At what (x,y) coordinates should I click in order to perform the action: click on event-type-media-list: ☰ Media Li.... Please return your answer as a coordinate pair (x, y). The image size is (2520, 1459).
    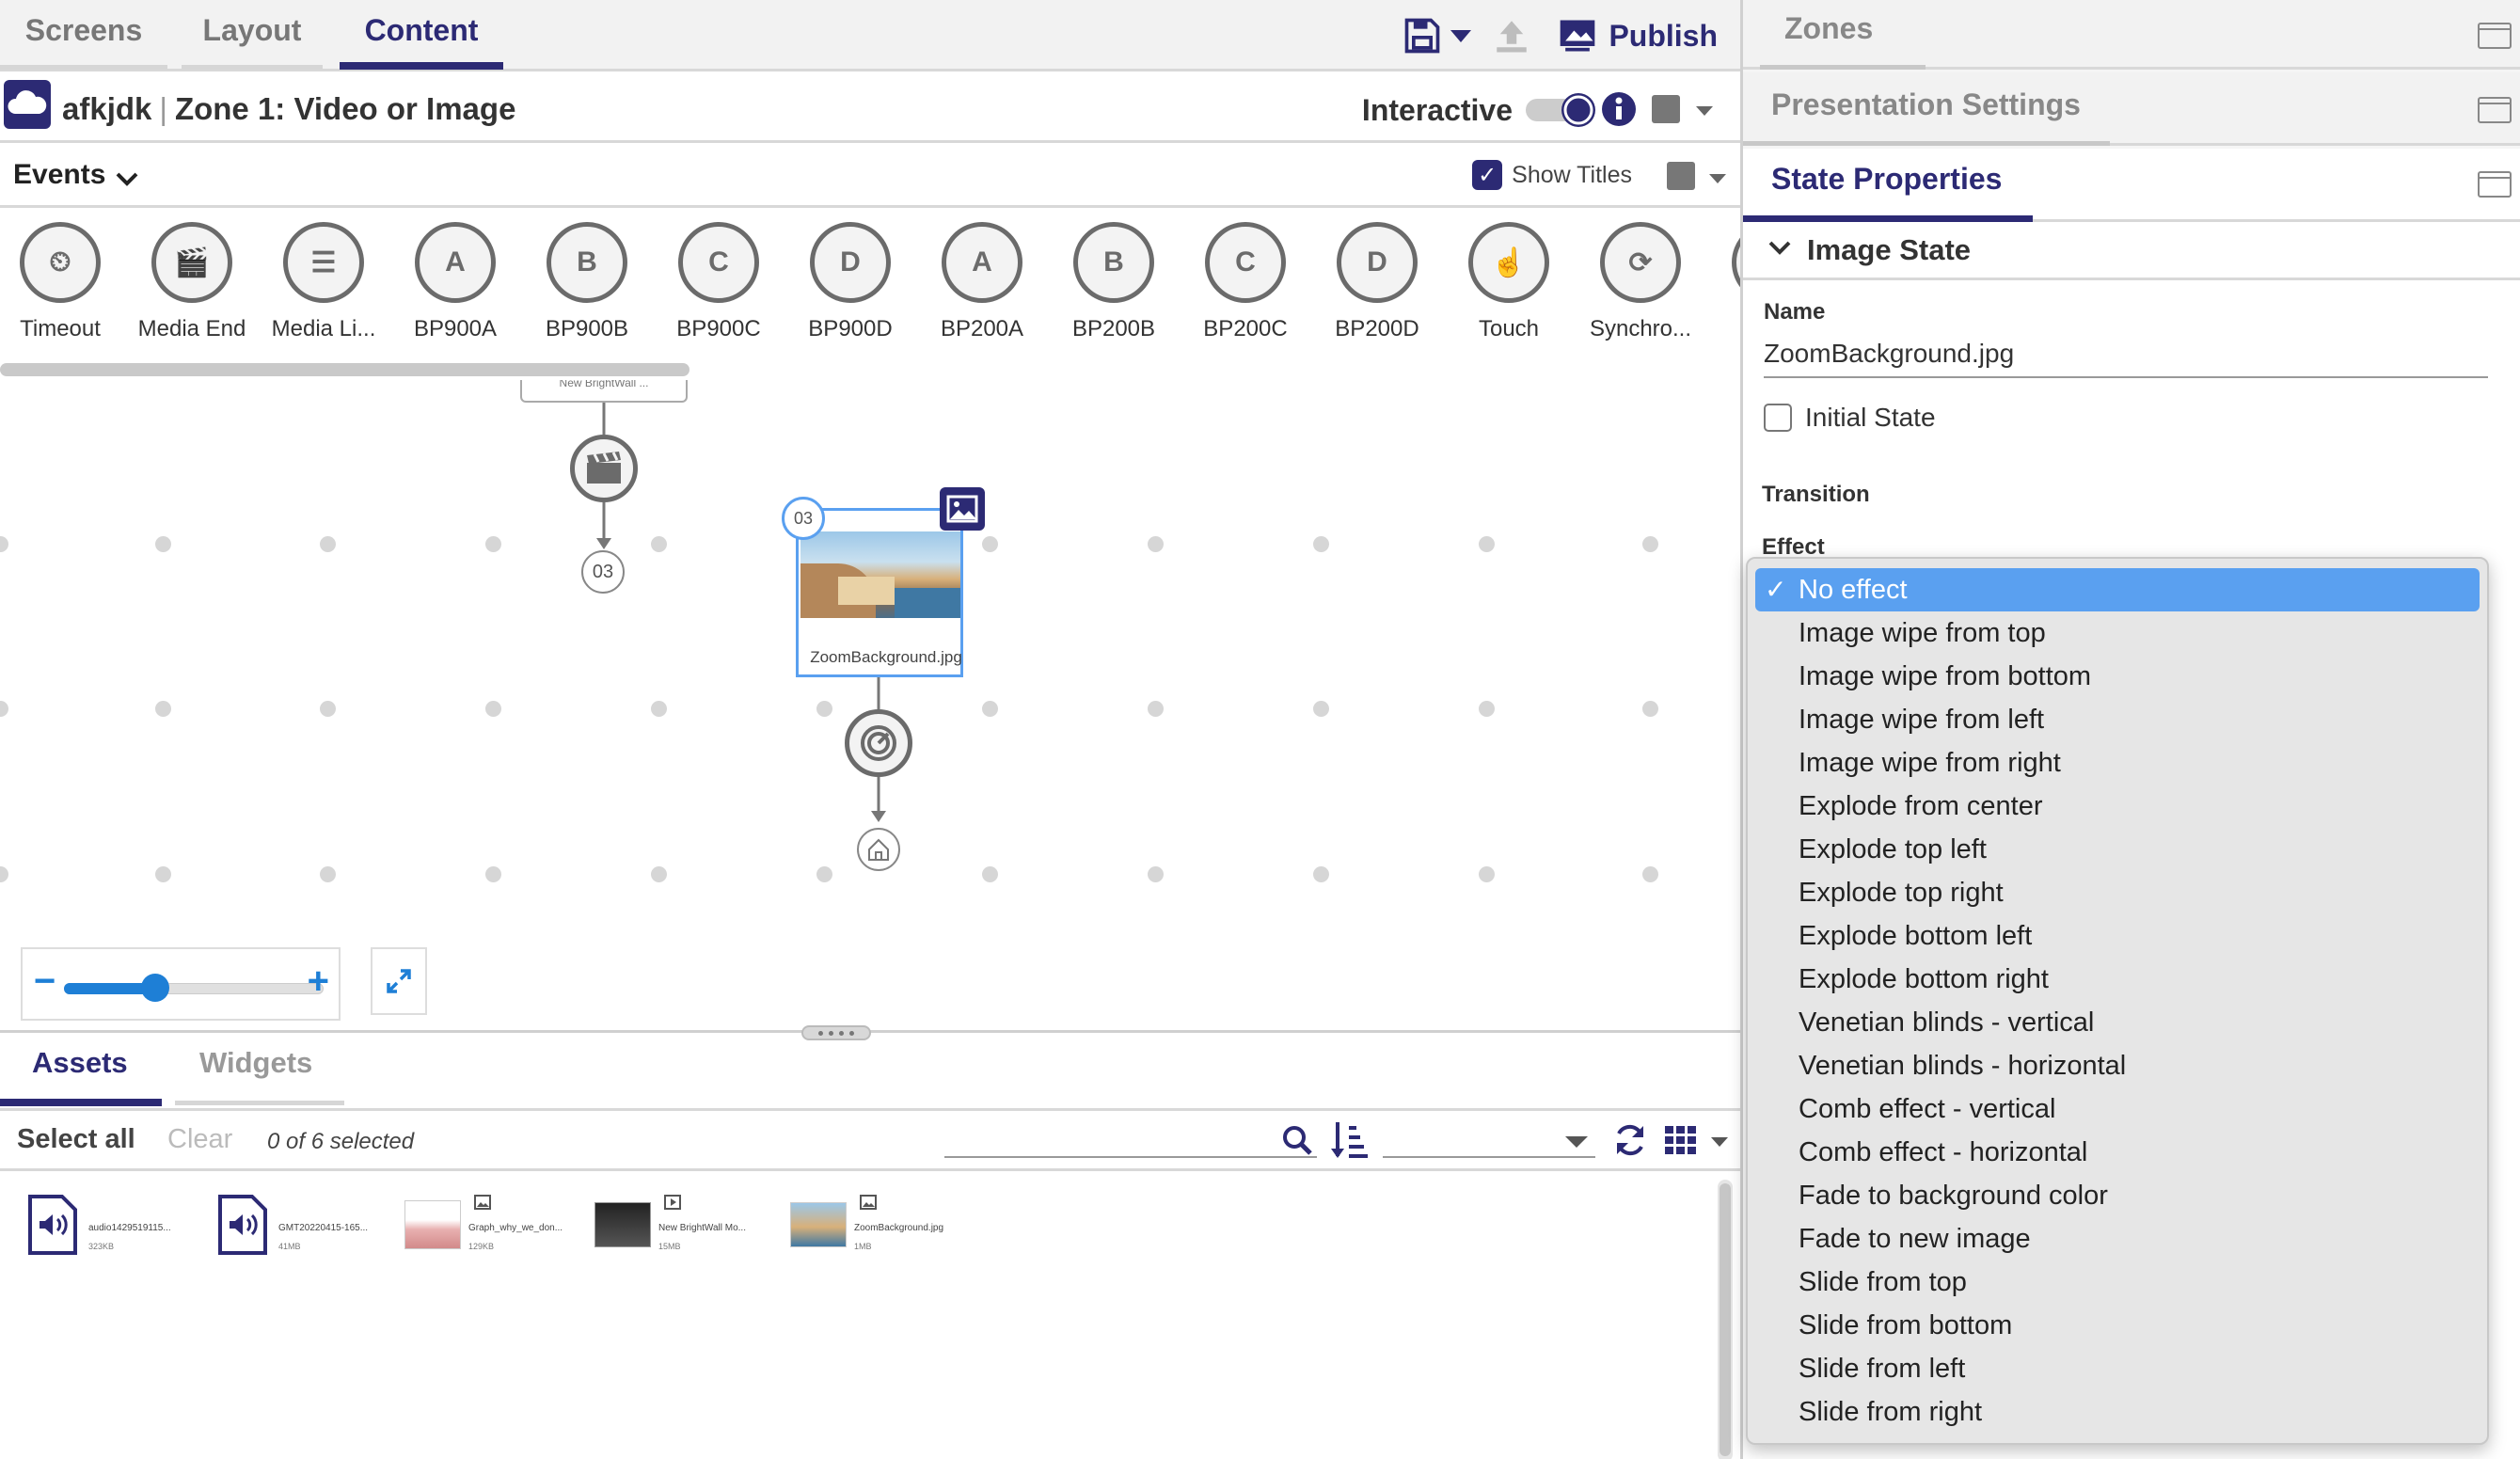
    Looking at the image, I should click on (323, 282).